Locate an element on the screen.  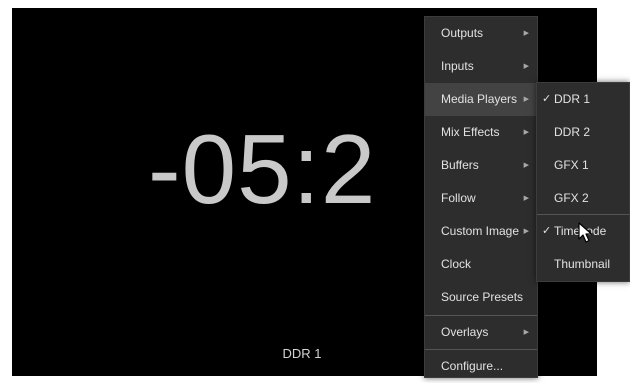
submenu-item-ddr1: ✓ DDR 1 is located at coordinates (583, 99).